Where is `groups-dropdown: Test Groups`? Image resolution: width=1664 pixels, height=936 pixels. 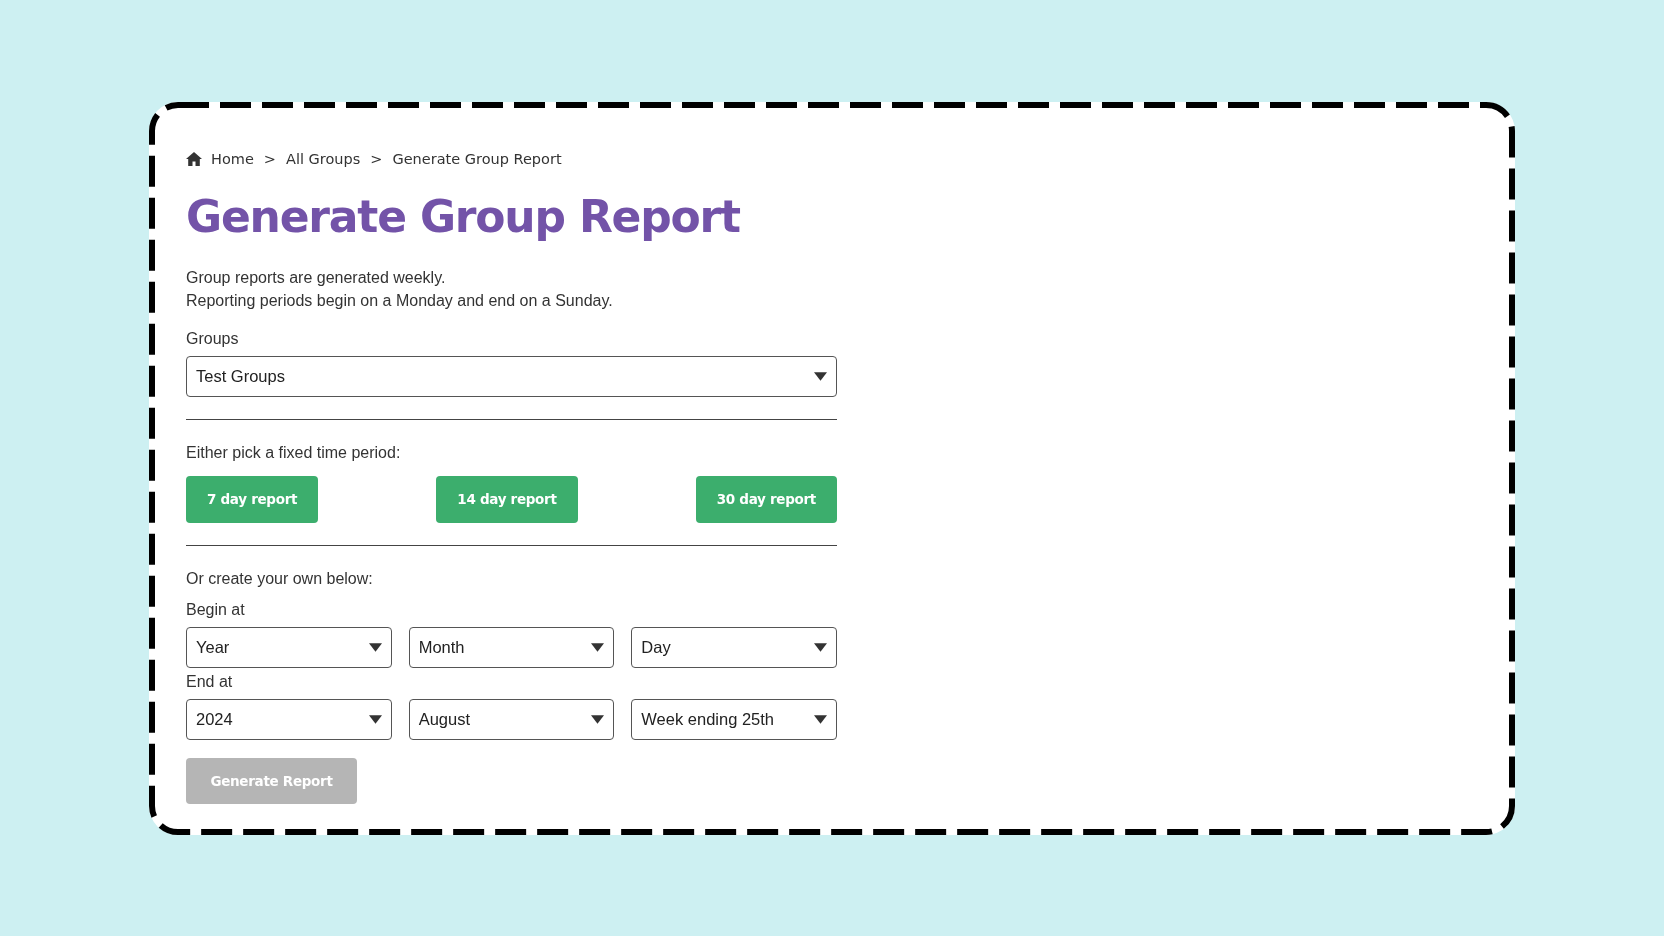
groups-dropdown: Test Groups is located at coordinates (511, 376).